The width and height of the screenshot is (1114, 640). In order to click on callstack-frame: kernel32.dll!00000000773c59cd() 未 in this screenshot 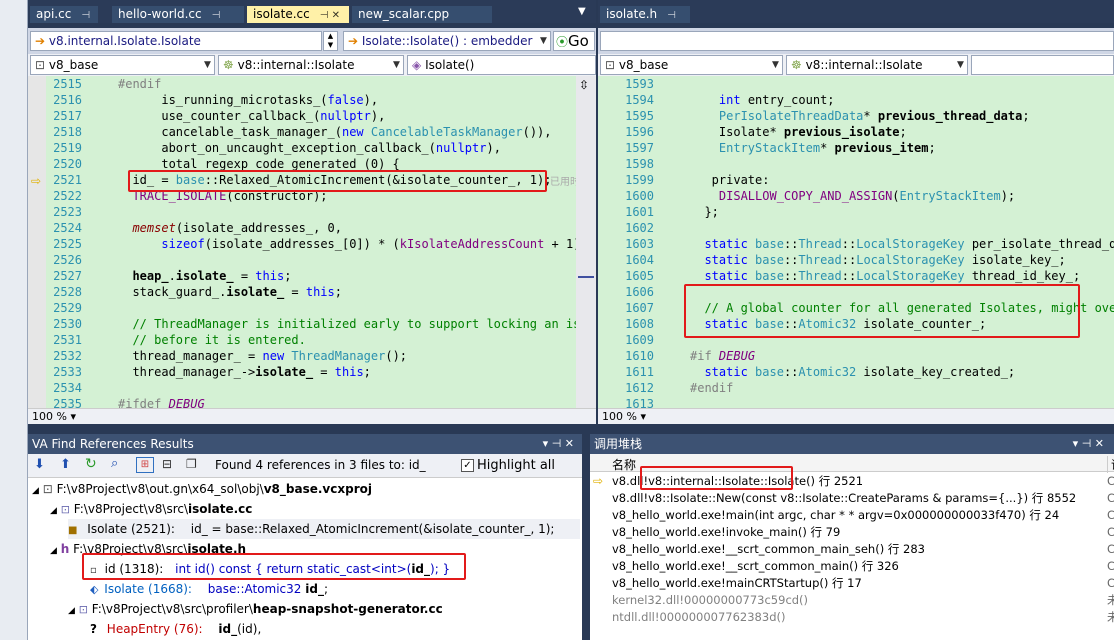, I will do `click(852, 600)`.